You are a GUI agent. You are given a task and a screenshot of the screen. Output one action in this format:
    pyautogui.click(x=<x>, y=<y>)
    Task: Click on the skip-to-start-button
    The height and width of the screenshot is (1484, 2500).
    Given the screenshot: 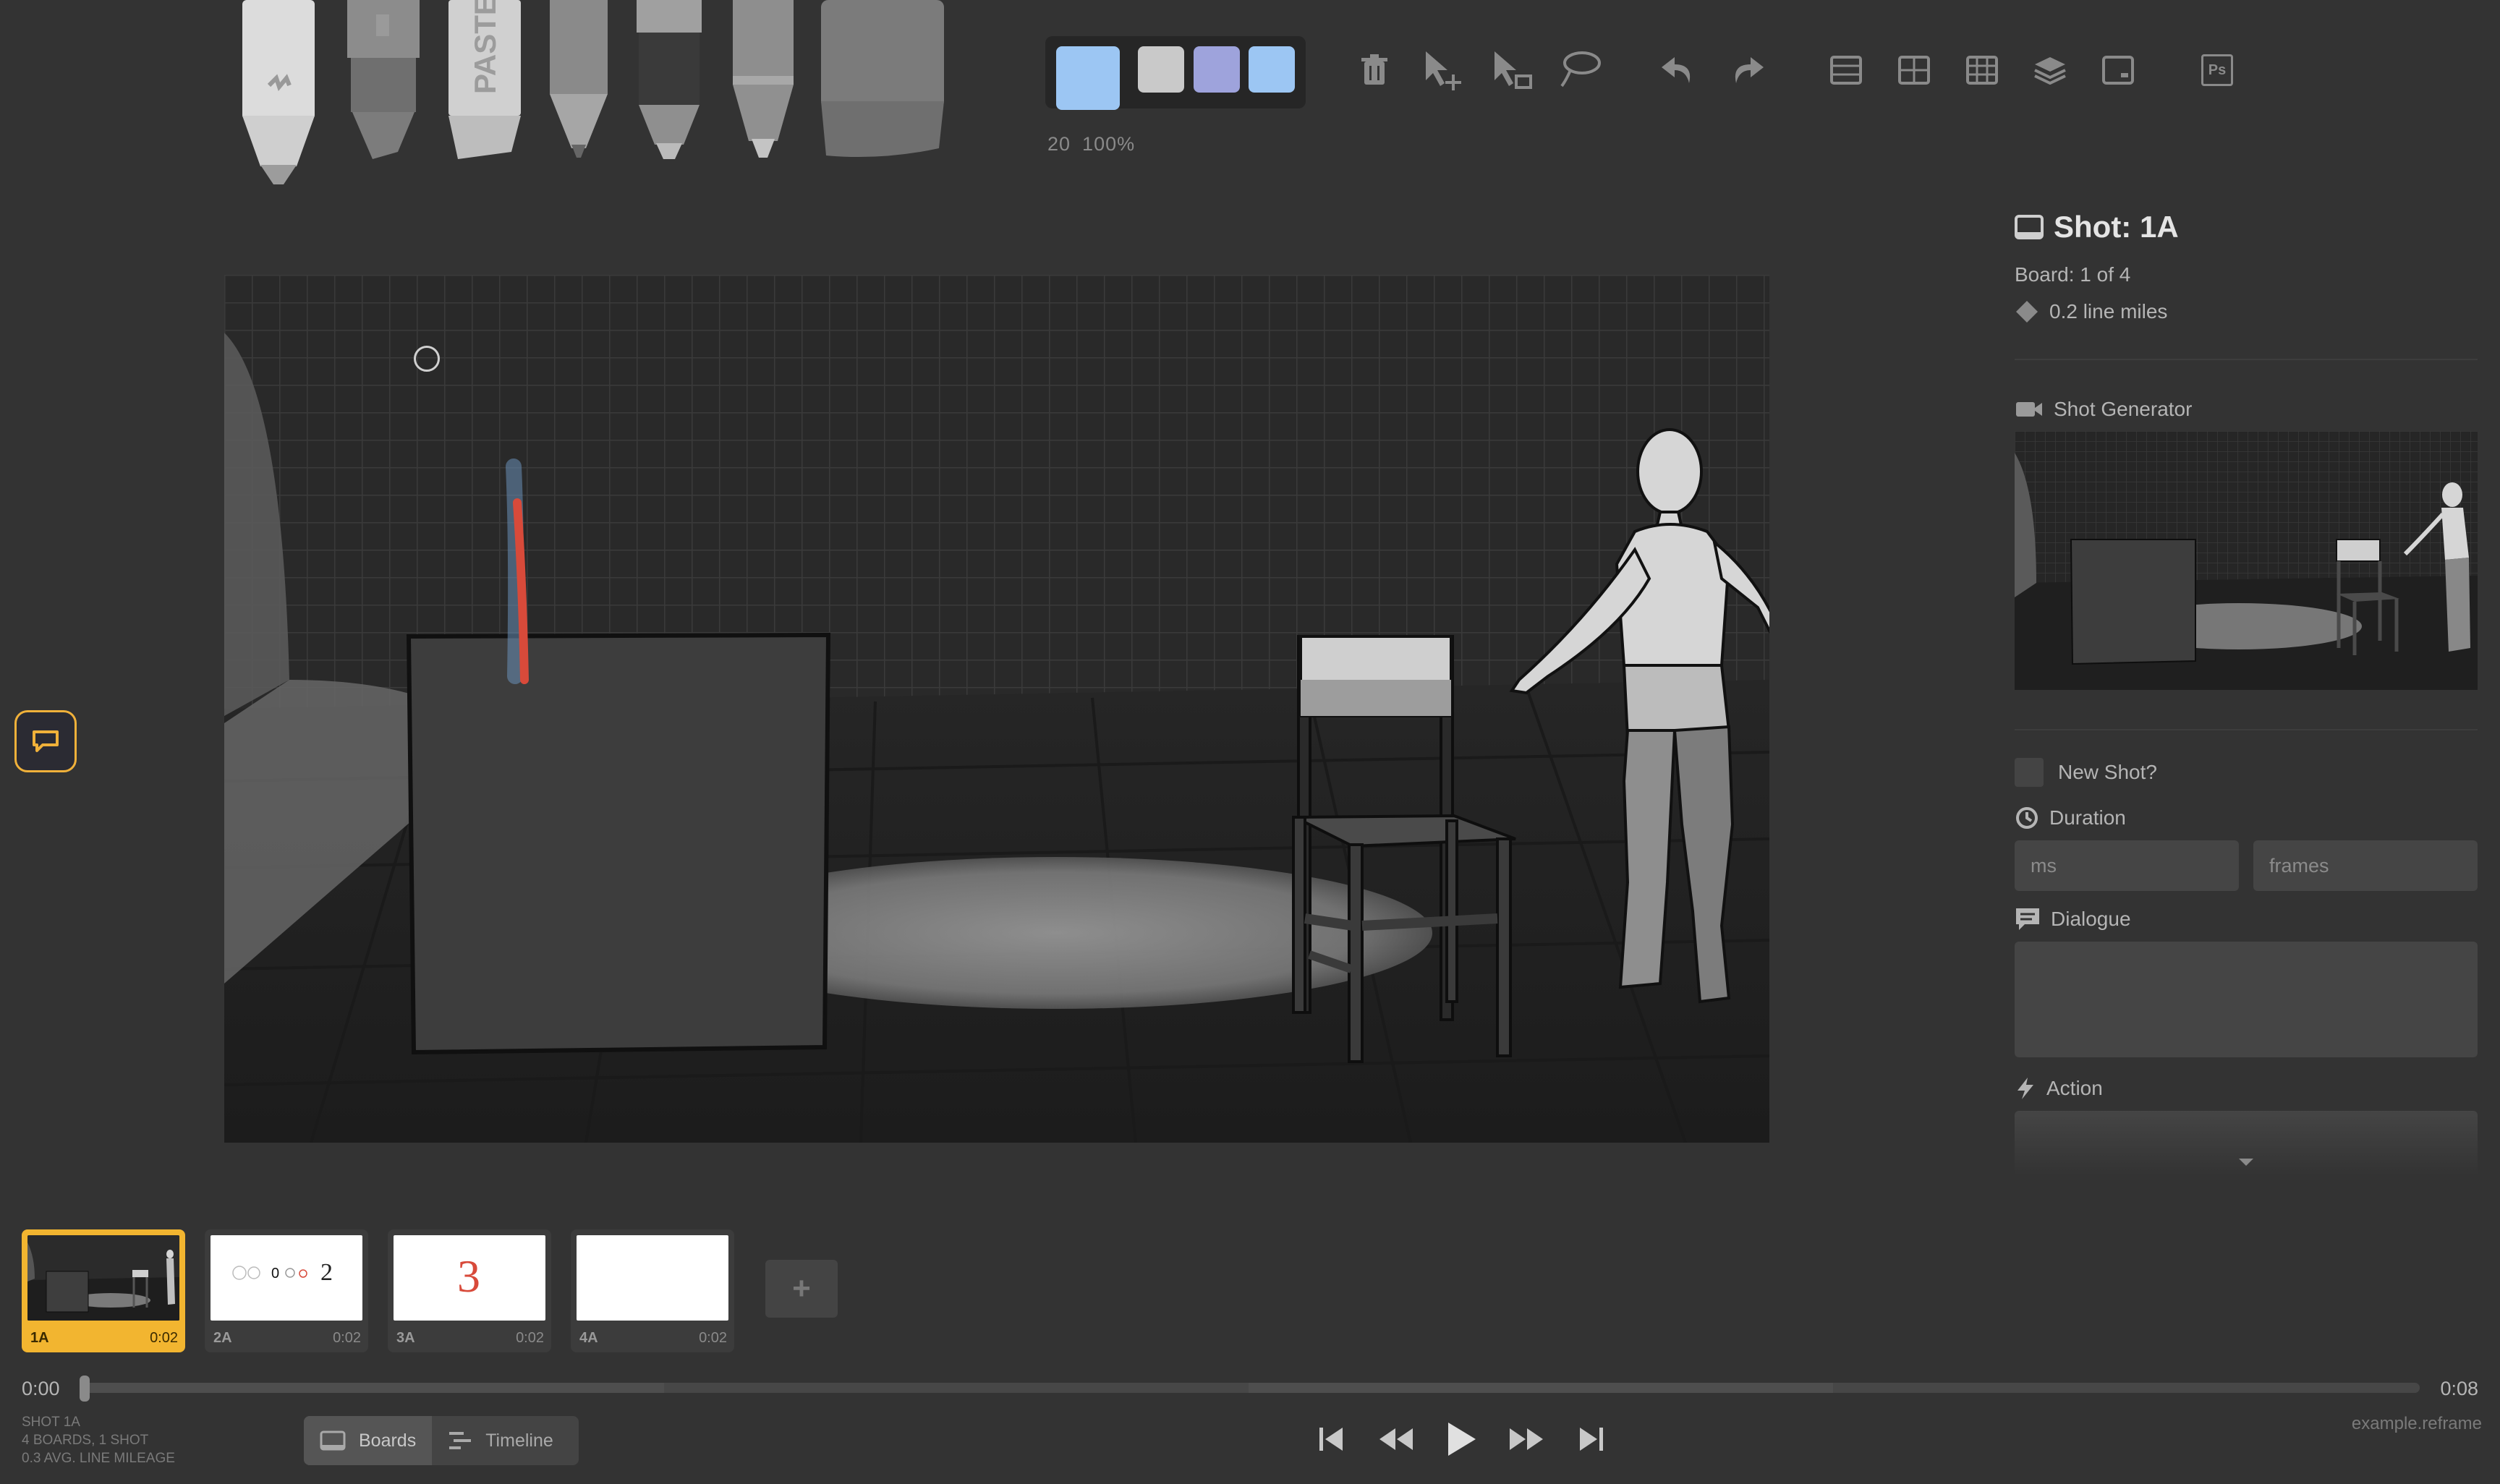 What is the action you would take?
    pyautogui.click(x=1331, y=1439)
    